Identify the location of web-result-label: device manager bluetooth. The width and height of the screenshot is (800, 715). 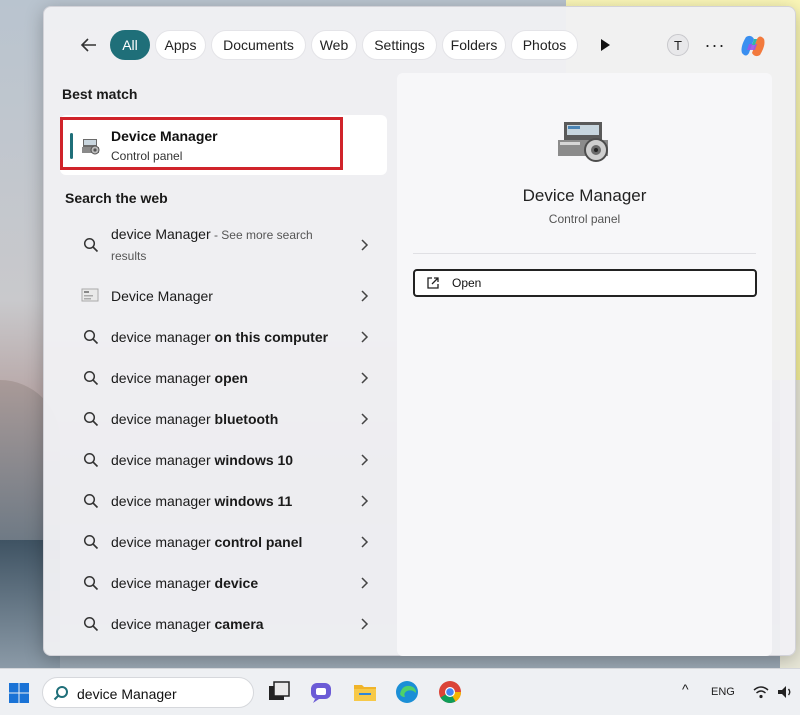
(195, 419).